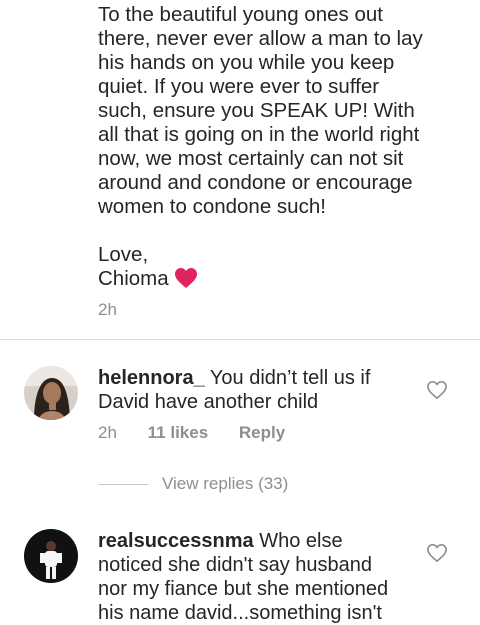  Describe the element at coordinates (256, 110) in the screenshot. I see `caption-line: such, ensure you SPEAK UP! With` at that location.